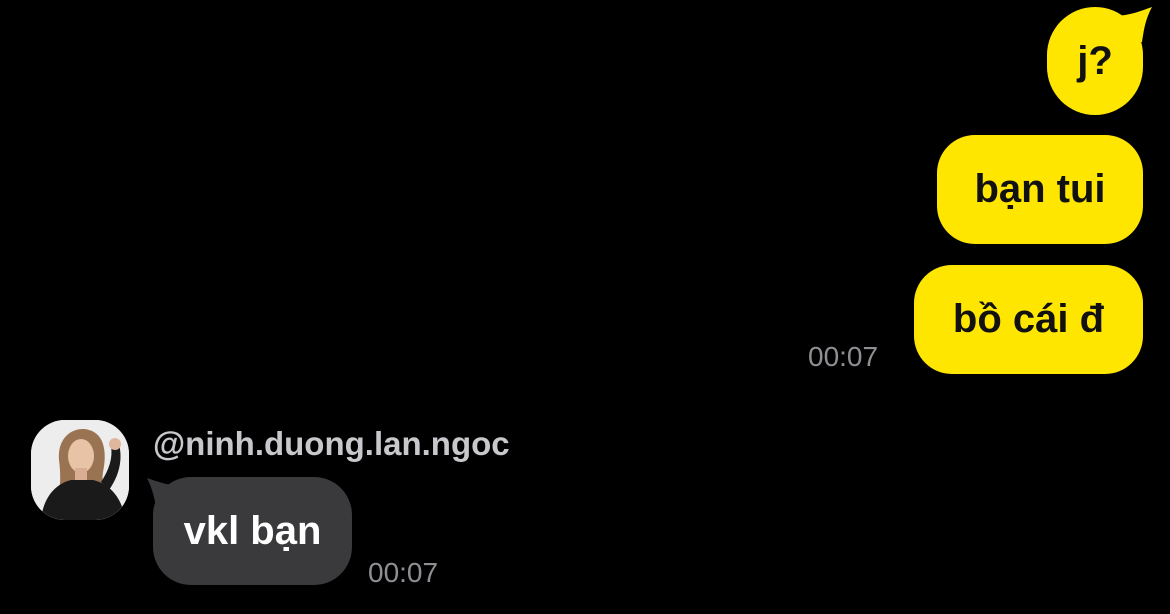  I want to click on incoming-message-text: vkl bạn, so click(252, 530).